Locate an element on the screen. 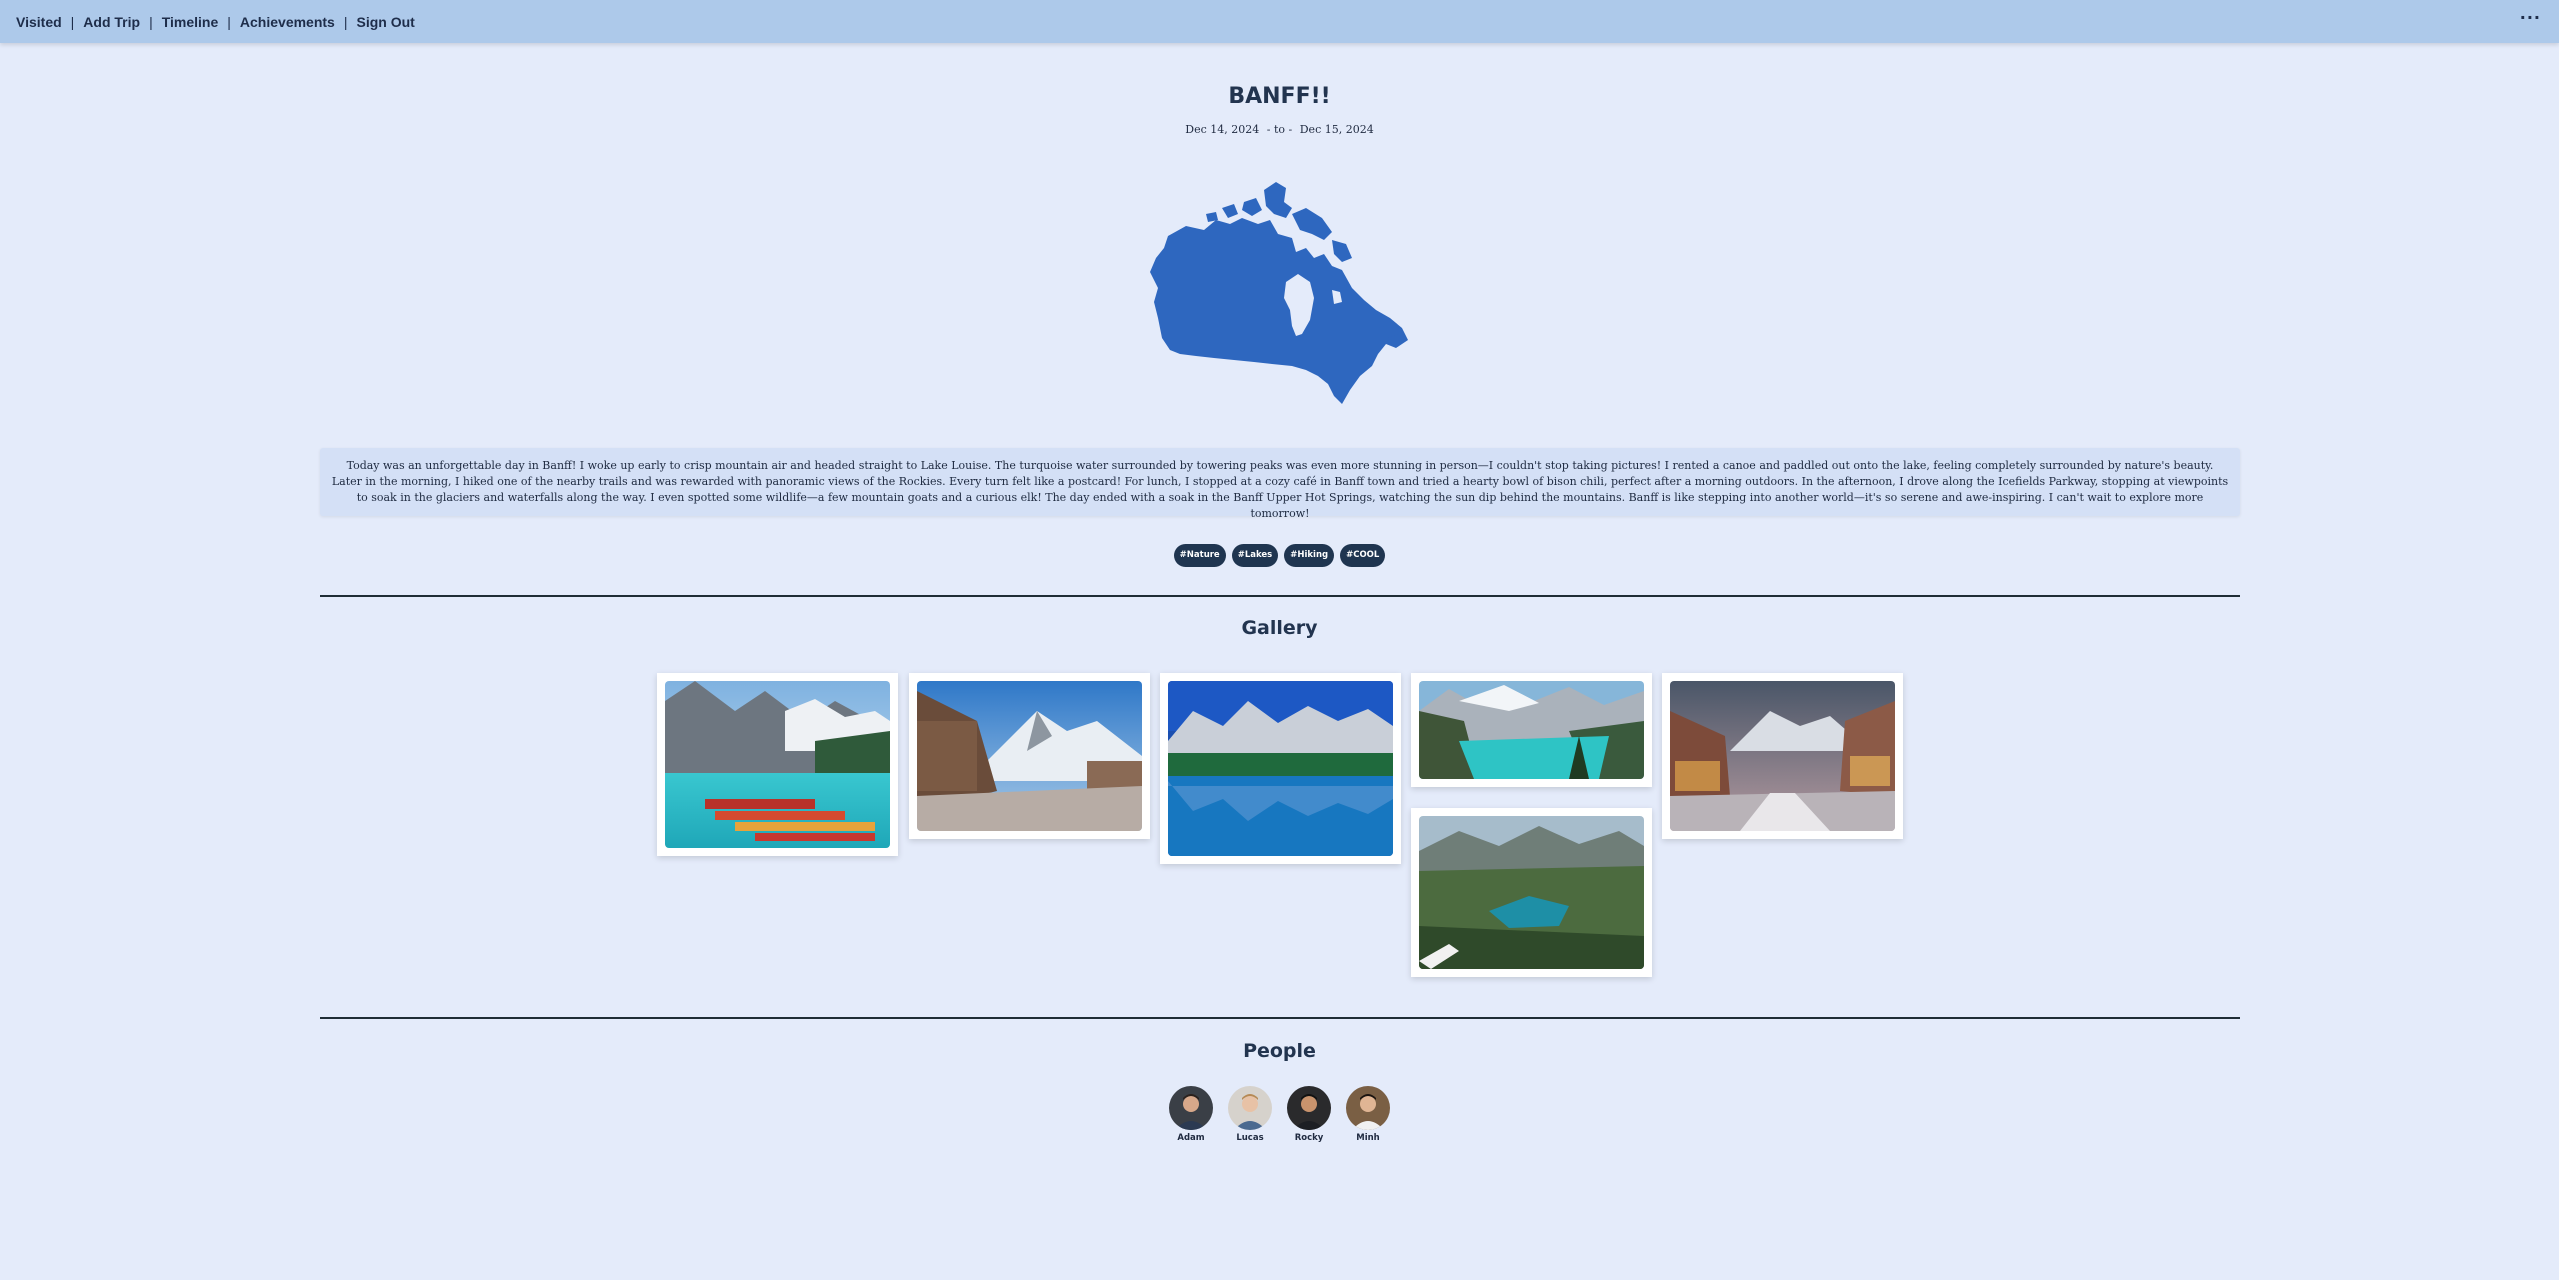 This screenshot has width=2559, height=1280. people-title: People is located at coordinates (1279, 1051).